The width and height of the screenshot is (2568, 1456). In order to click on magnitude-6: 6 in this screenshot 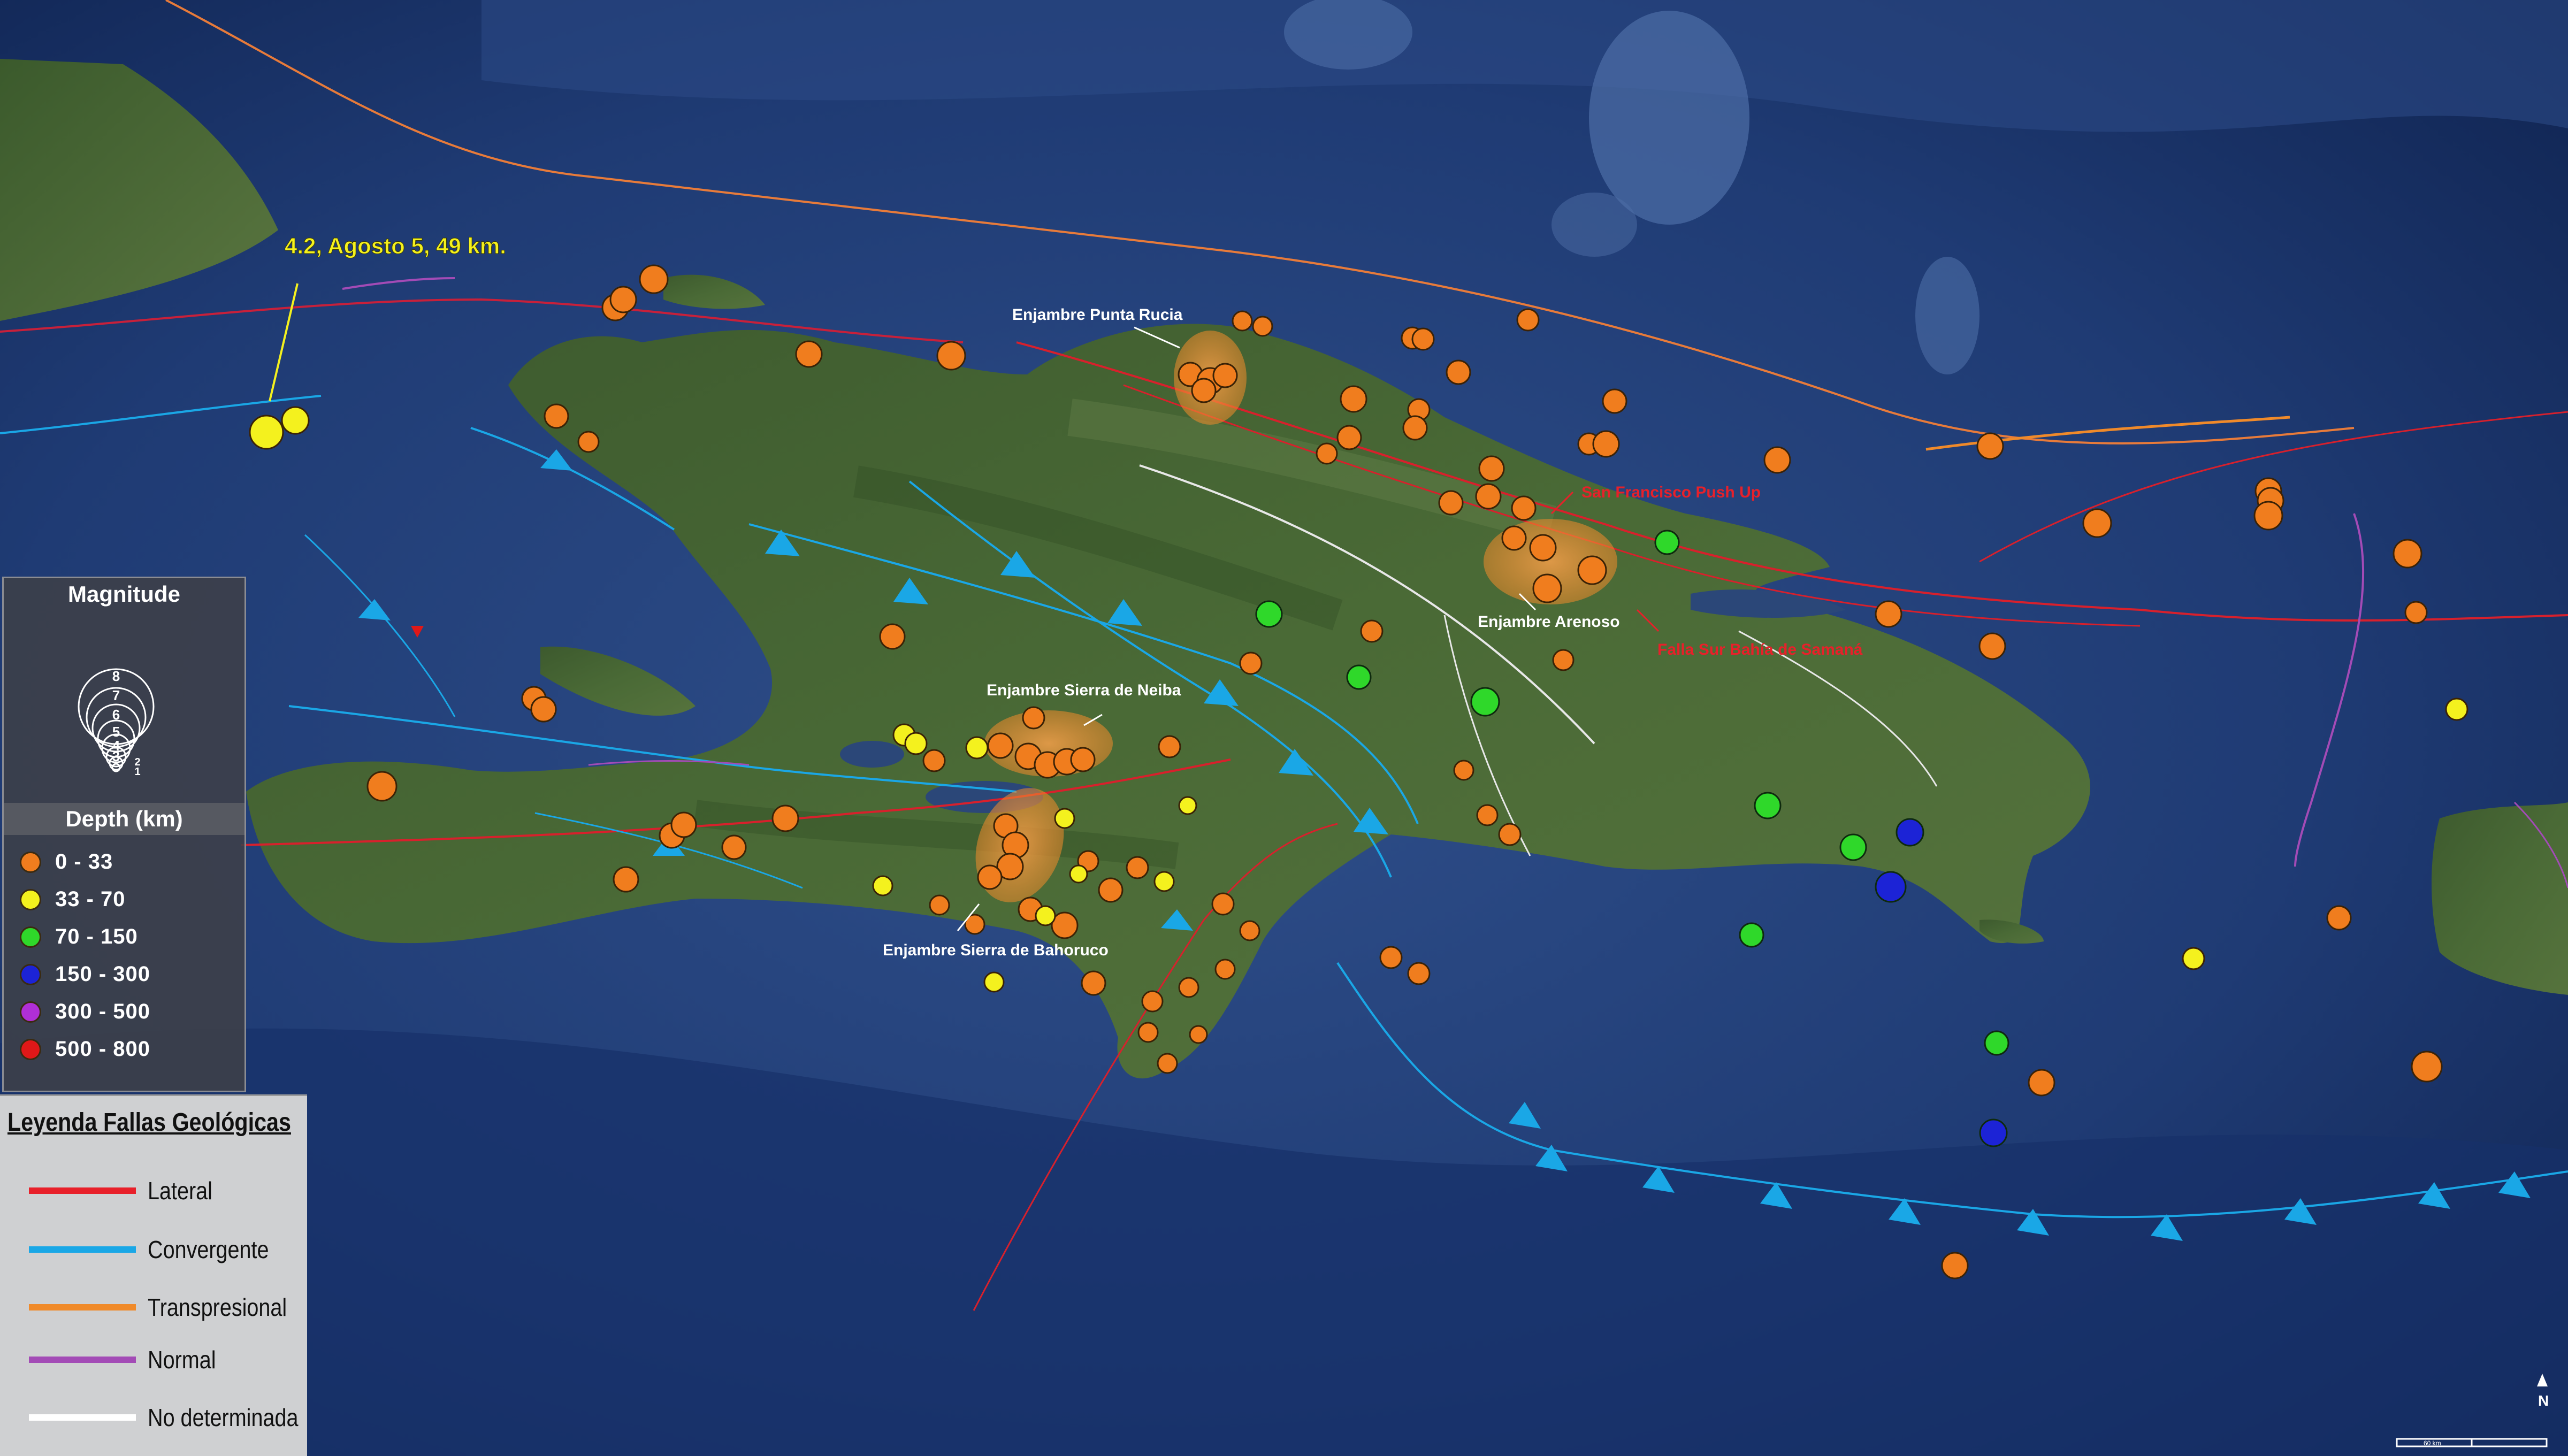, I will do `click(116, 715)`.